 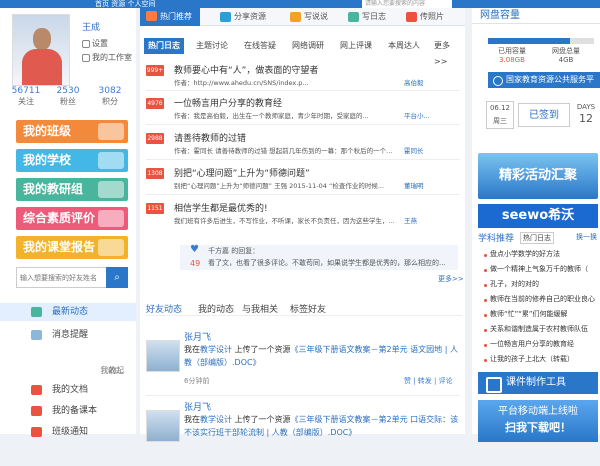 I want to click on recommend-item: 关系和谐制造属于农村教师队伍, so click(x=541, y=331).